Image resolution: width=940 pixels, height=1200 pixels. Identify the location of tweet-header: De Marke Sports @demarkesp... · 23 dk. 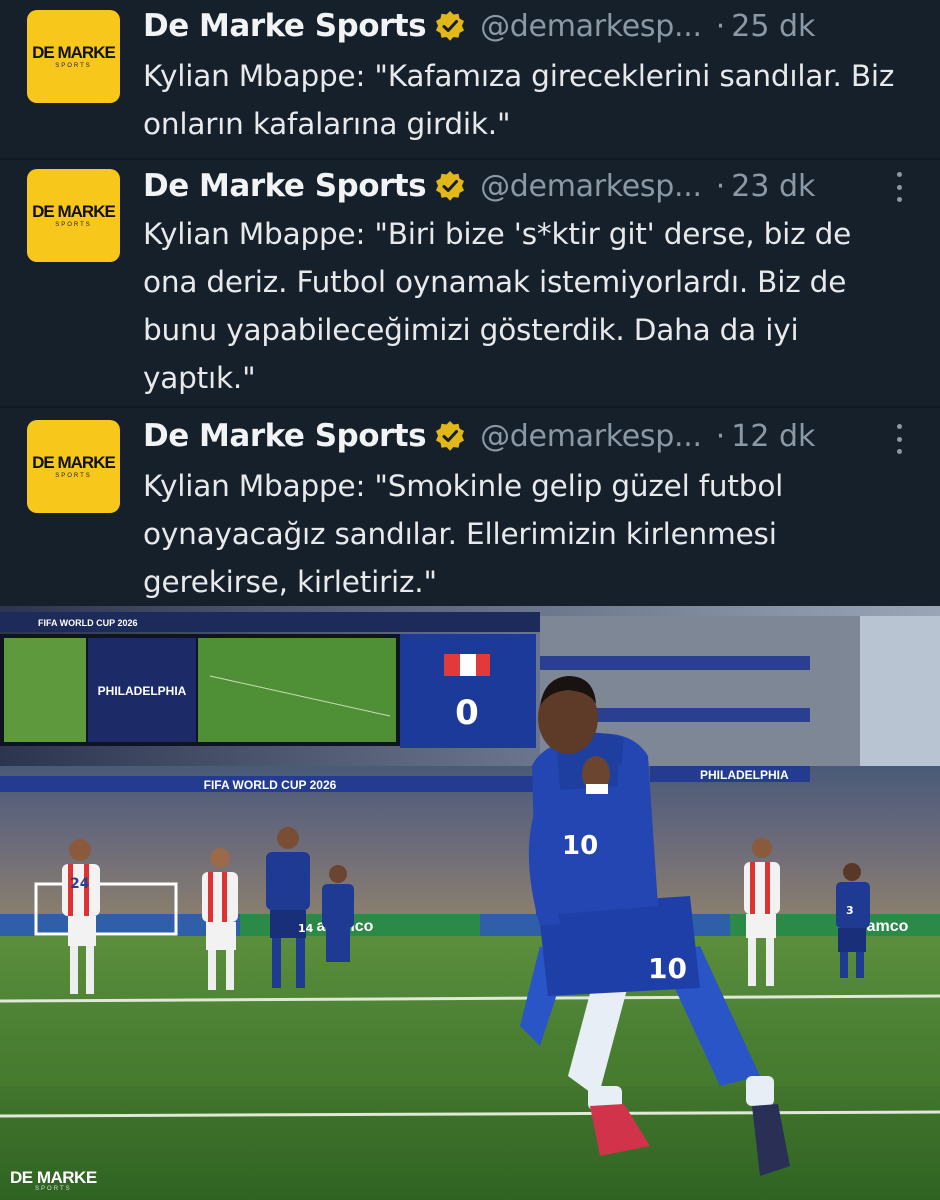
(479, 186).